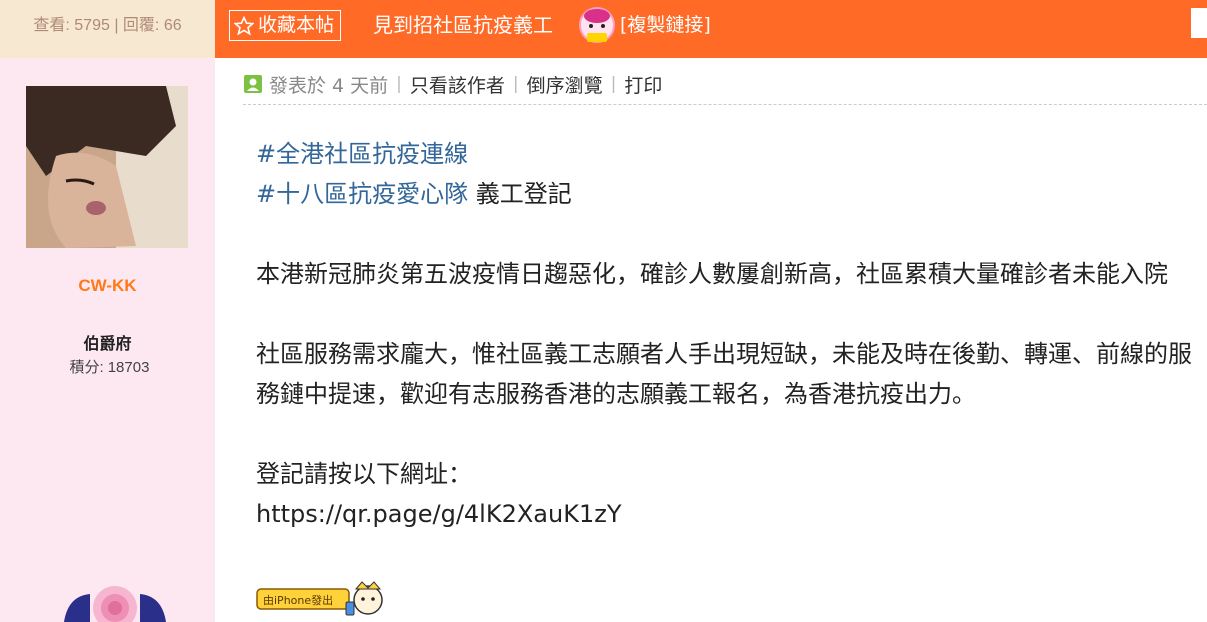 The image size is (1207, 622). I want to click on online-status-icon, so click(253, 84).